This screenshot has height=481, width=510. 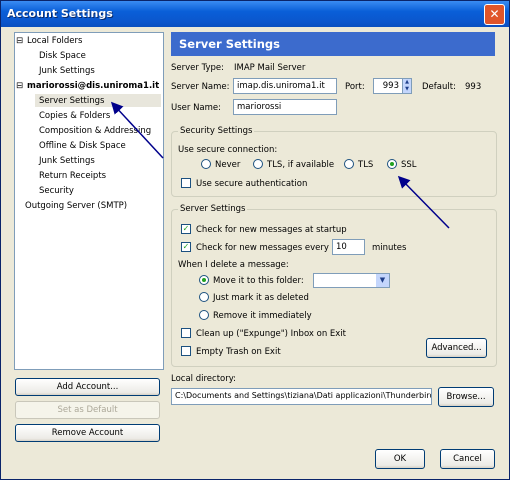 I want to click on arrow-to-server-settings, so click(x=137, y=130).